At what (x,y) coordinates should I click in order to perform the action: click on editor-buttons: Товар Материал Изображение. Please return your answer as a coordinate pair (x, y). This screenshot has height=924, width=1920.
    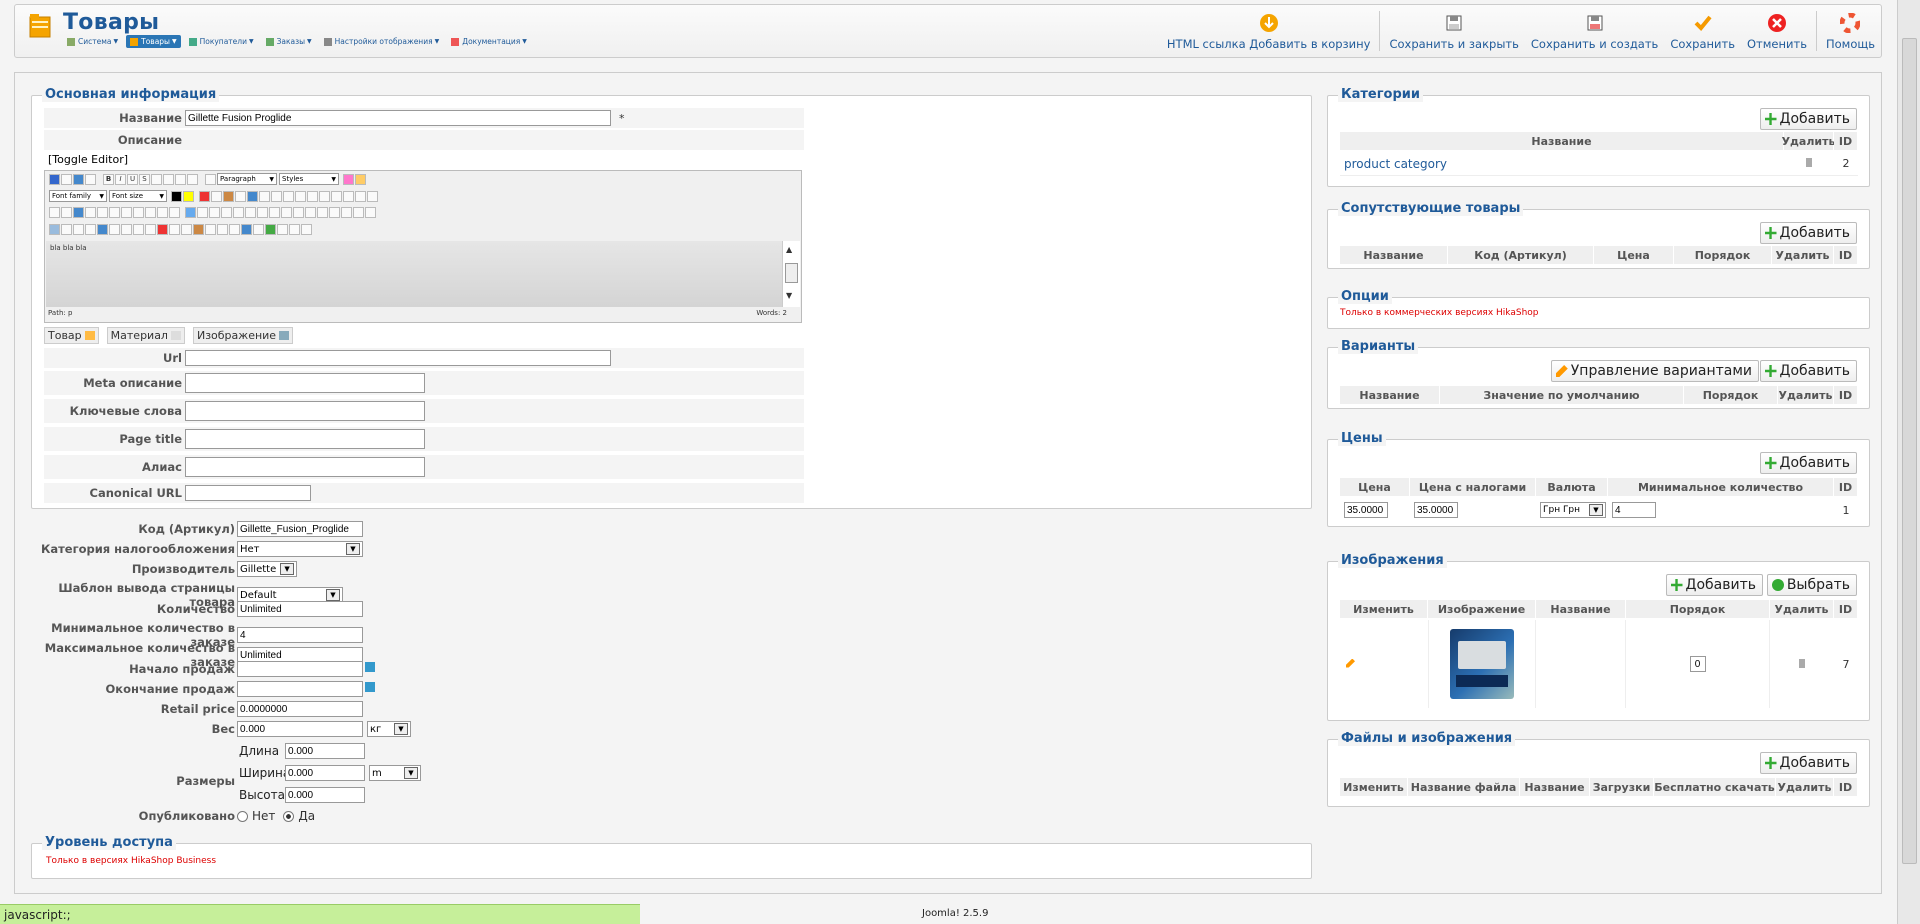
    Looking at the image, I should click on (169, 335).